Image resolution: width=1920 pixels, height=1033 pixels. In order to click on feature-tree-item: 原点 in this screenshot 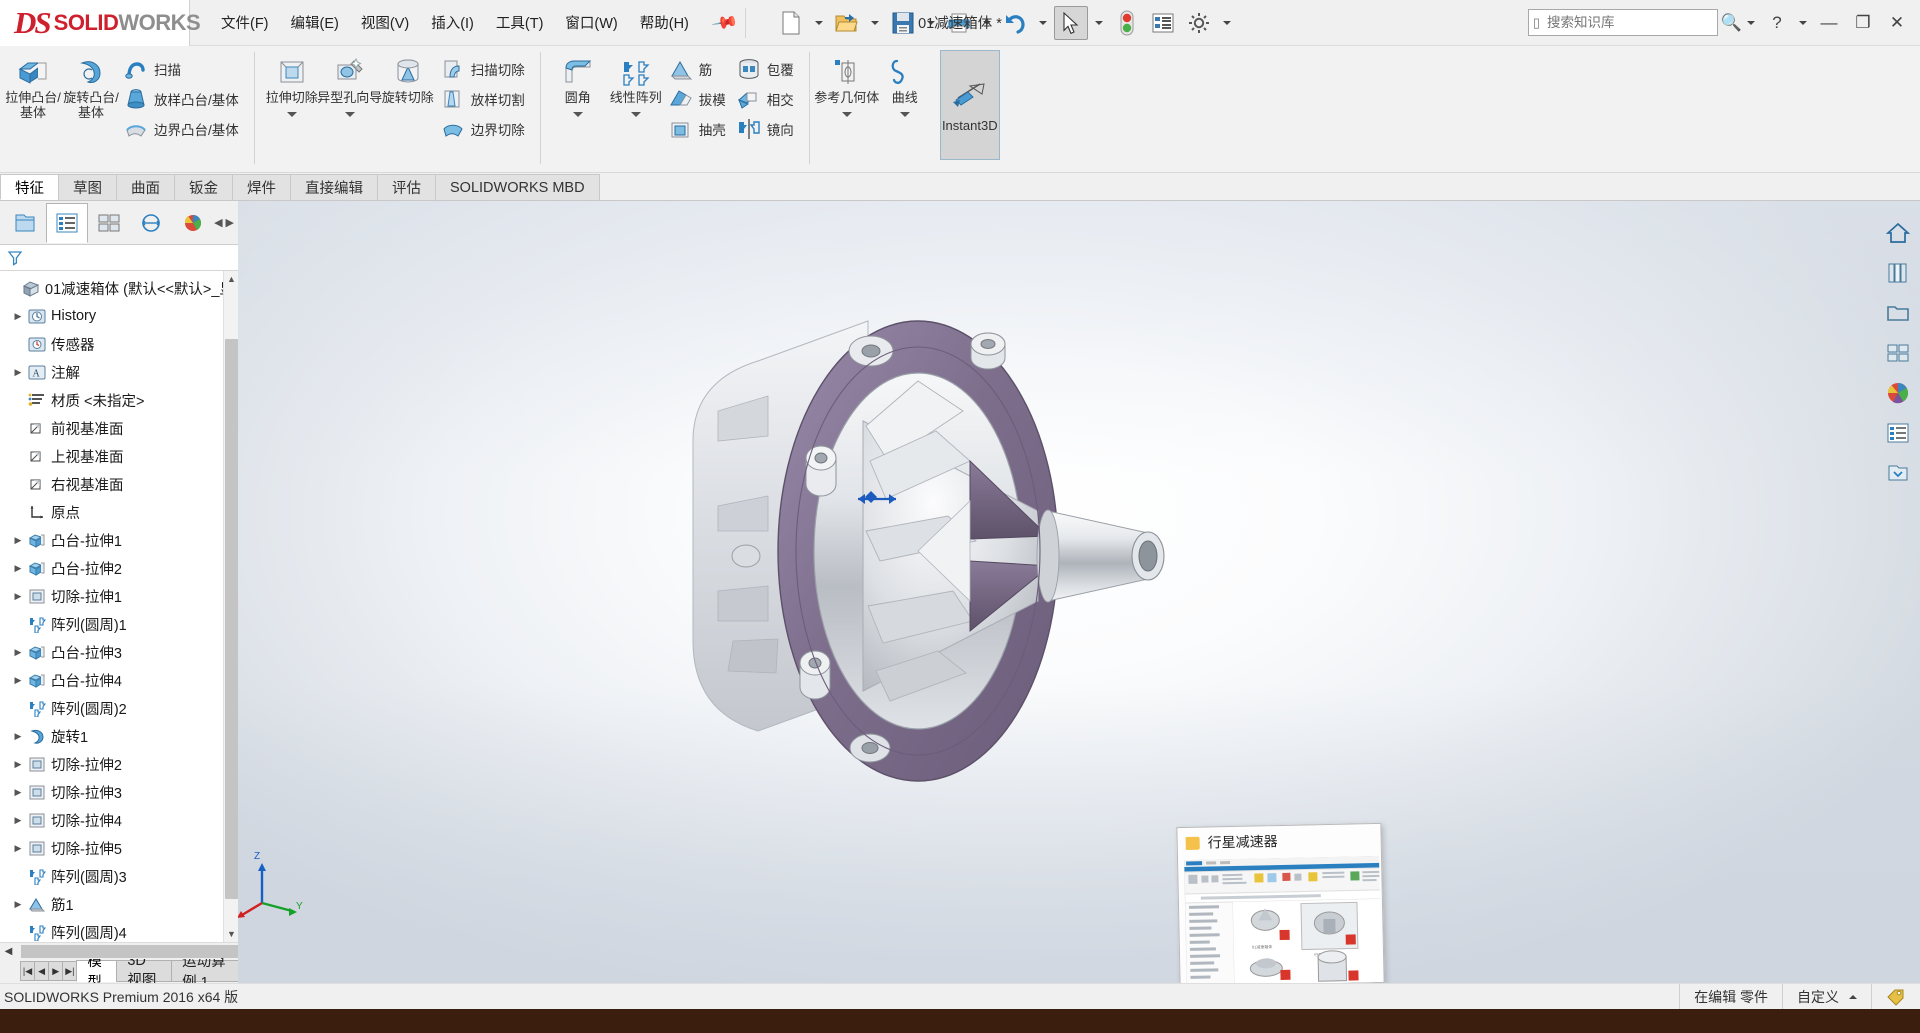, I will do `click(119, 512)`.